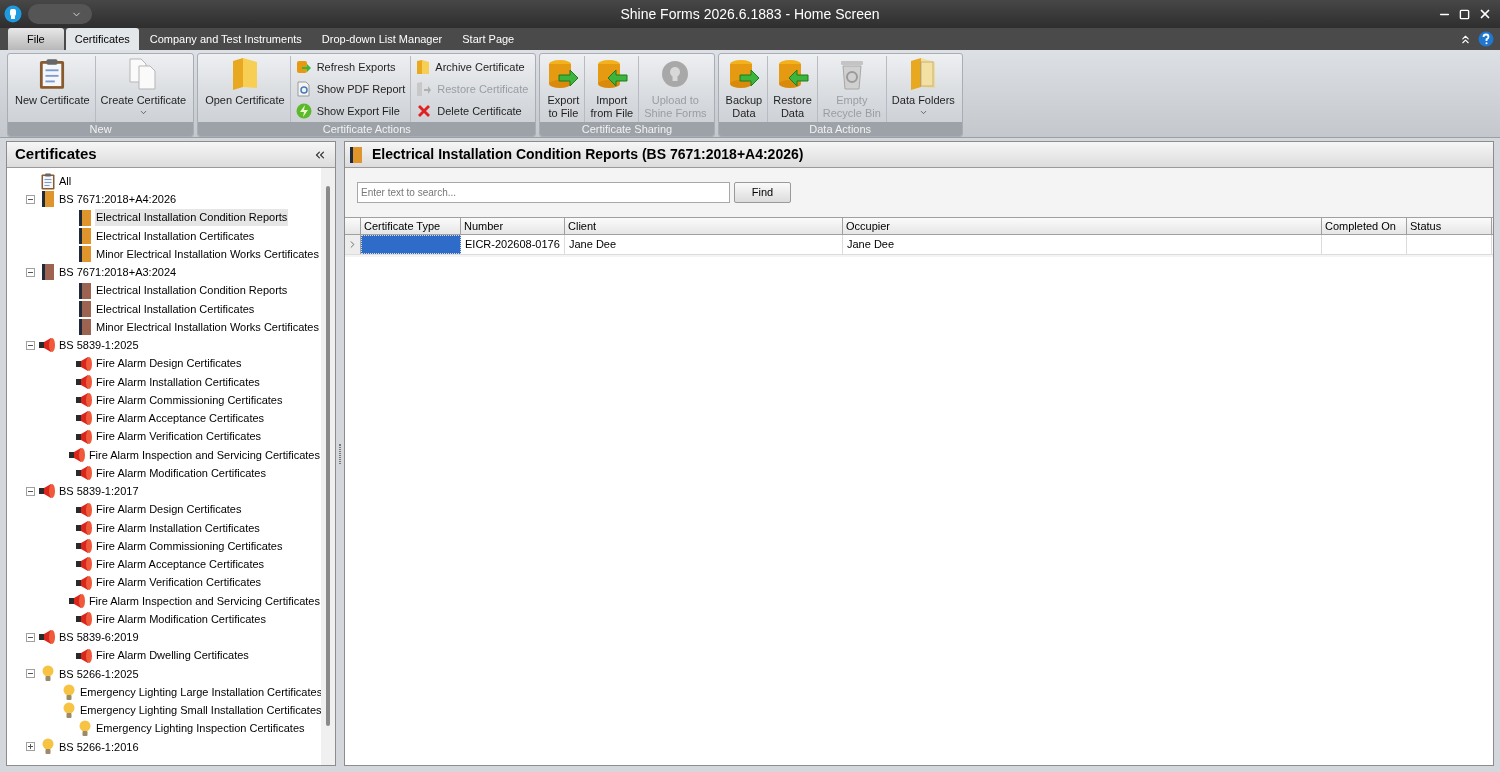  What do you see at coordinates (382, 39) in the screenshot?
I see `ribbon-tab: Drop-down List Manager` at bounding box center [382, 39].